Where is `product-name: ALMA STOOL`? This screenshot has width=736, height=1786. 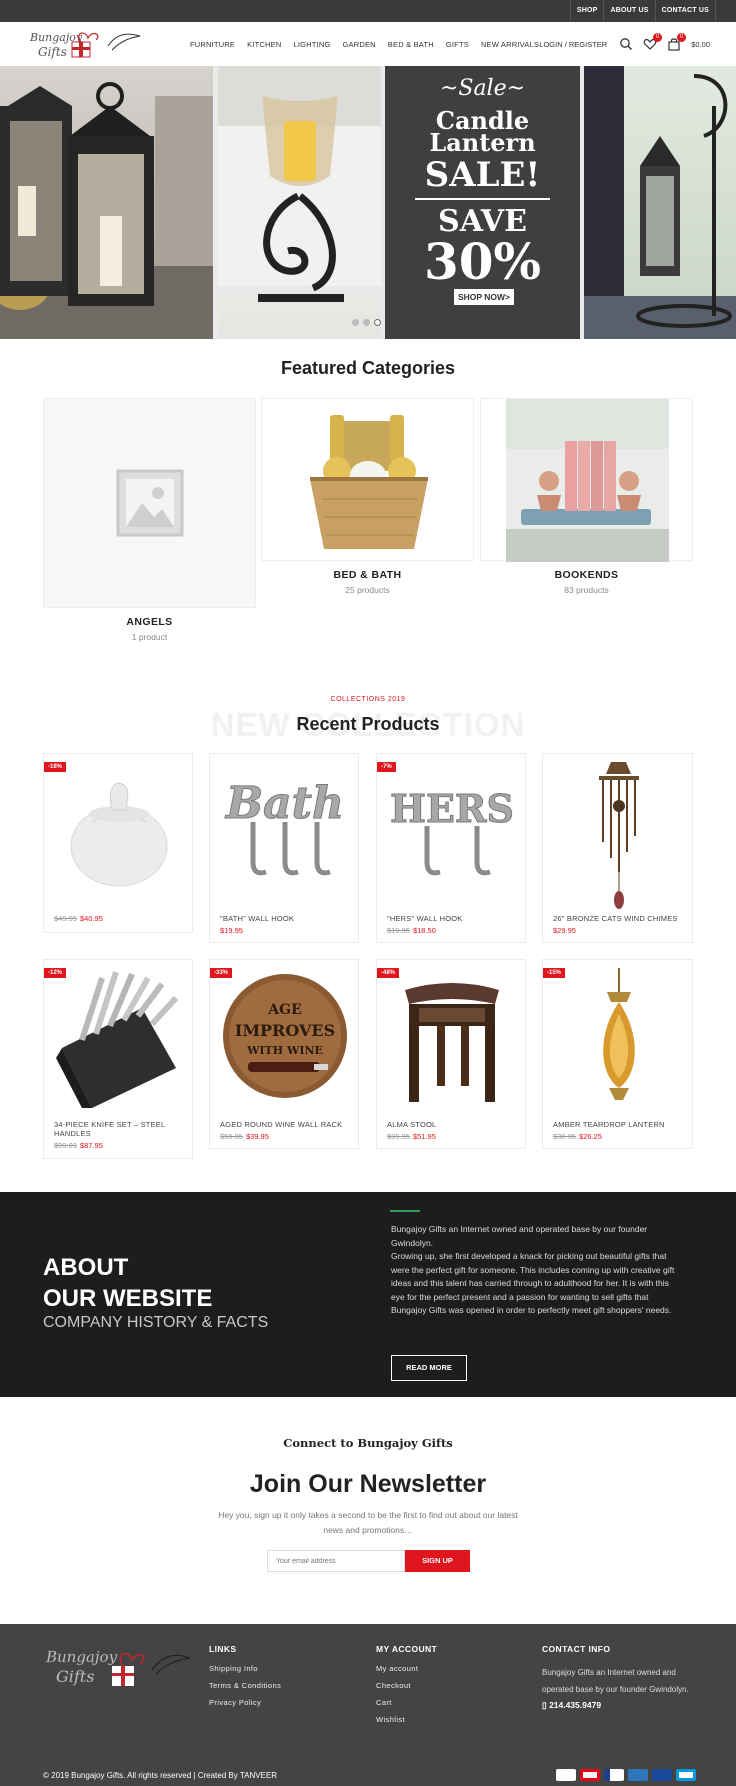 product-name: ALMA STOOL is located at coordinates (452, 1124).